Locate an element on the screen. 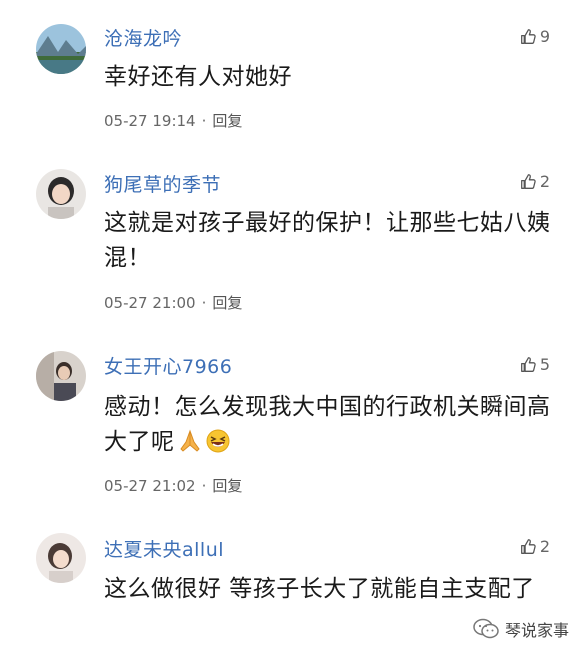  like-button: 5 is located at coordinates (535, 364).